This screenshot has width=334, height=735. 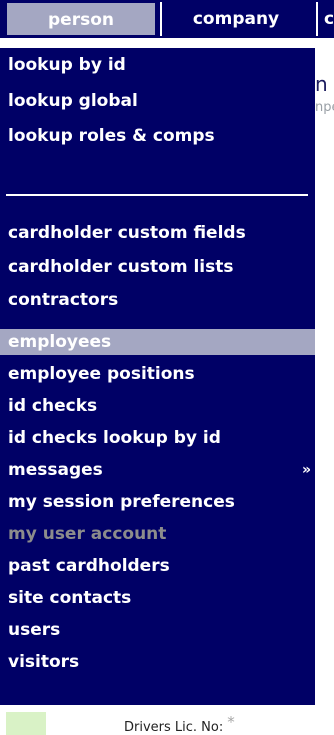 I want to click on menu-item-my-session-preferences: my session preferences, so click(x=157, y=502).